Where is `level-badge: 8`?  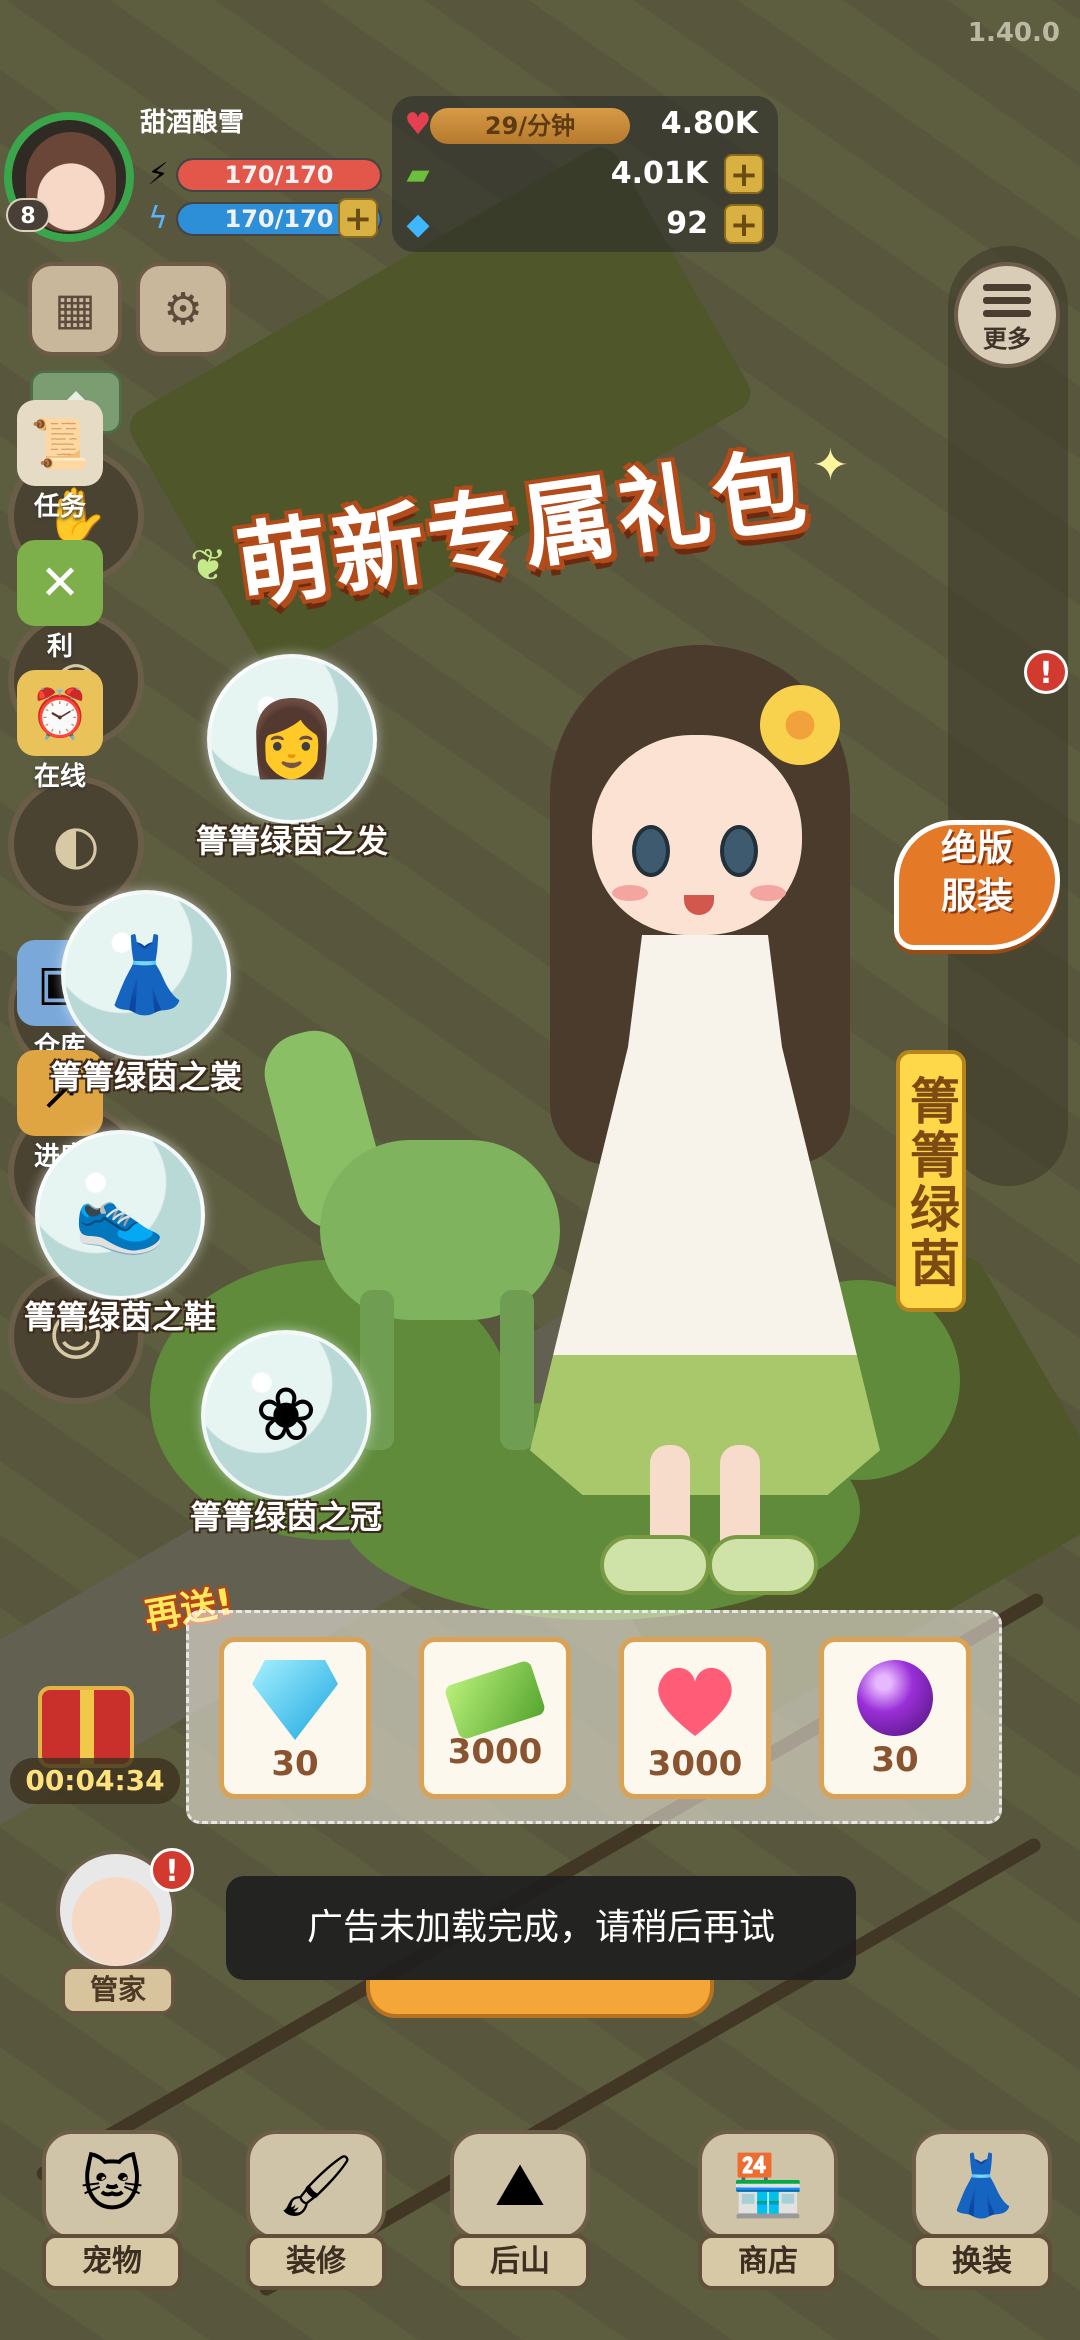
level-badge: 8 is located at coordinates (28, 215).